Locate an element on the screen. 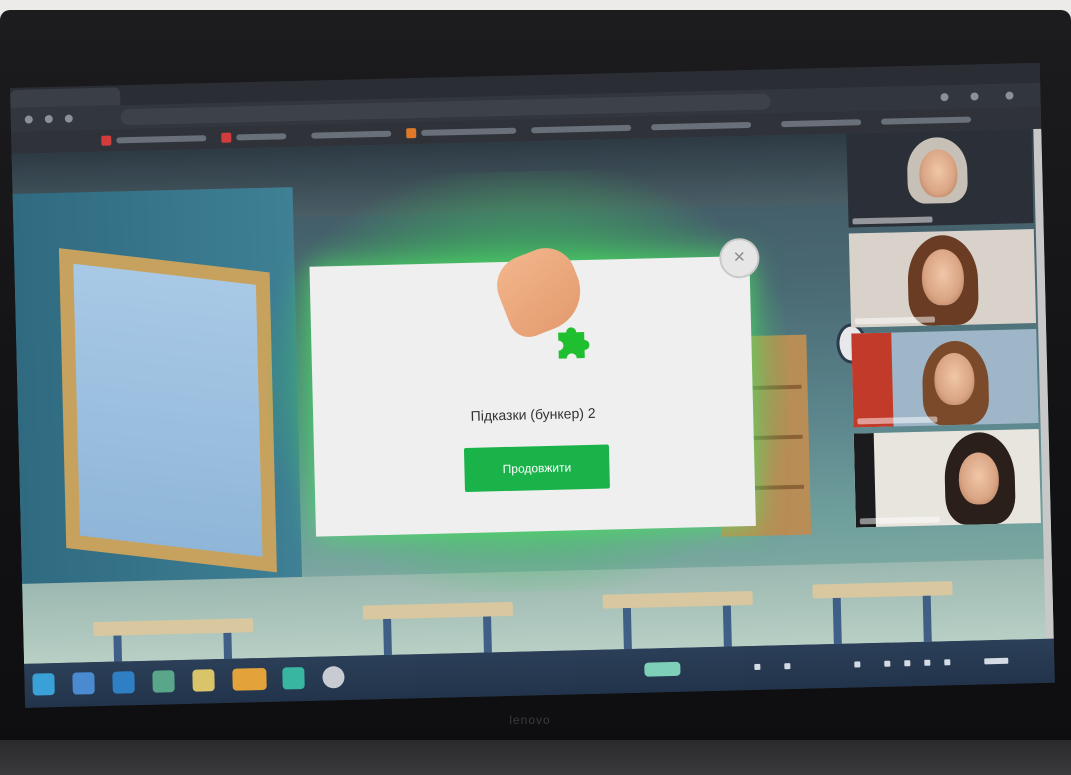  folder-icon is located at coordinates (203, 680).